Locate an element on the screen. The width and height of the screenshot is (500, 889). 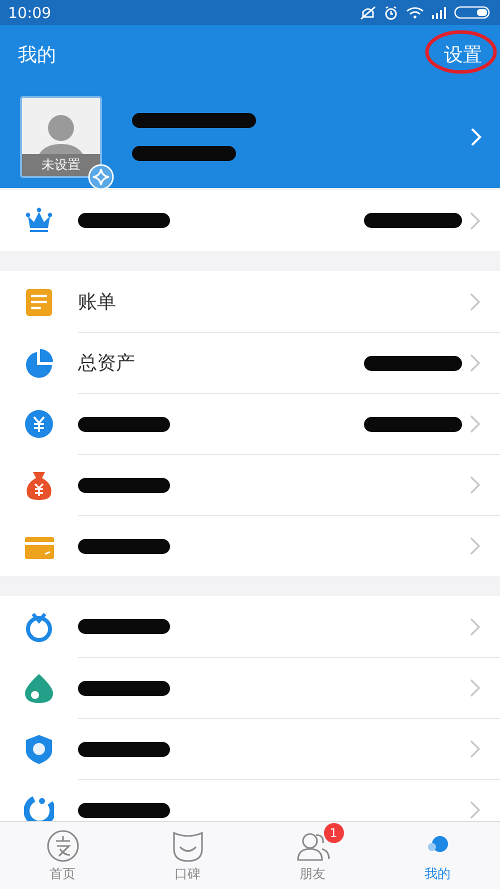
tab: 首页 is located at coordinates (62, 855).